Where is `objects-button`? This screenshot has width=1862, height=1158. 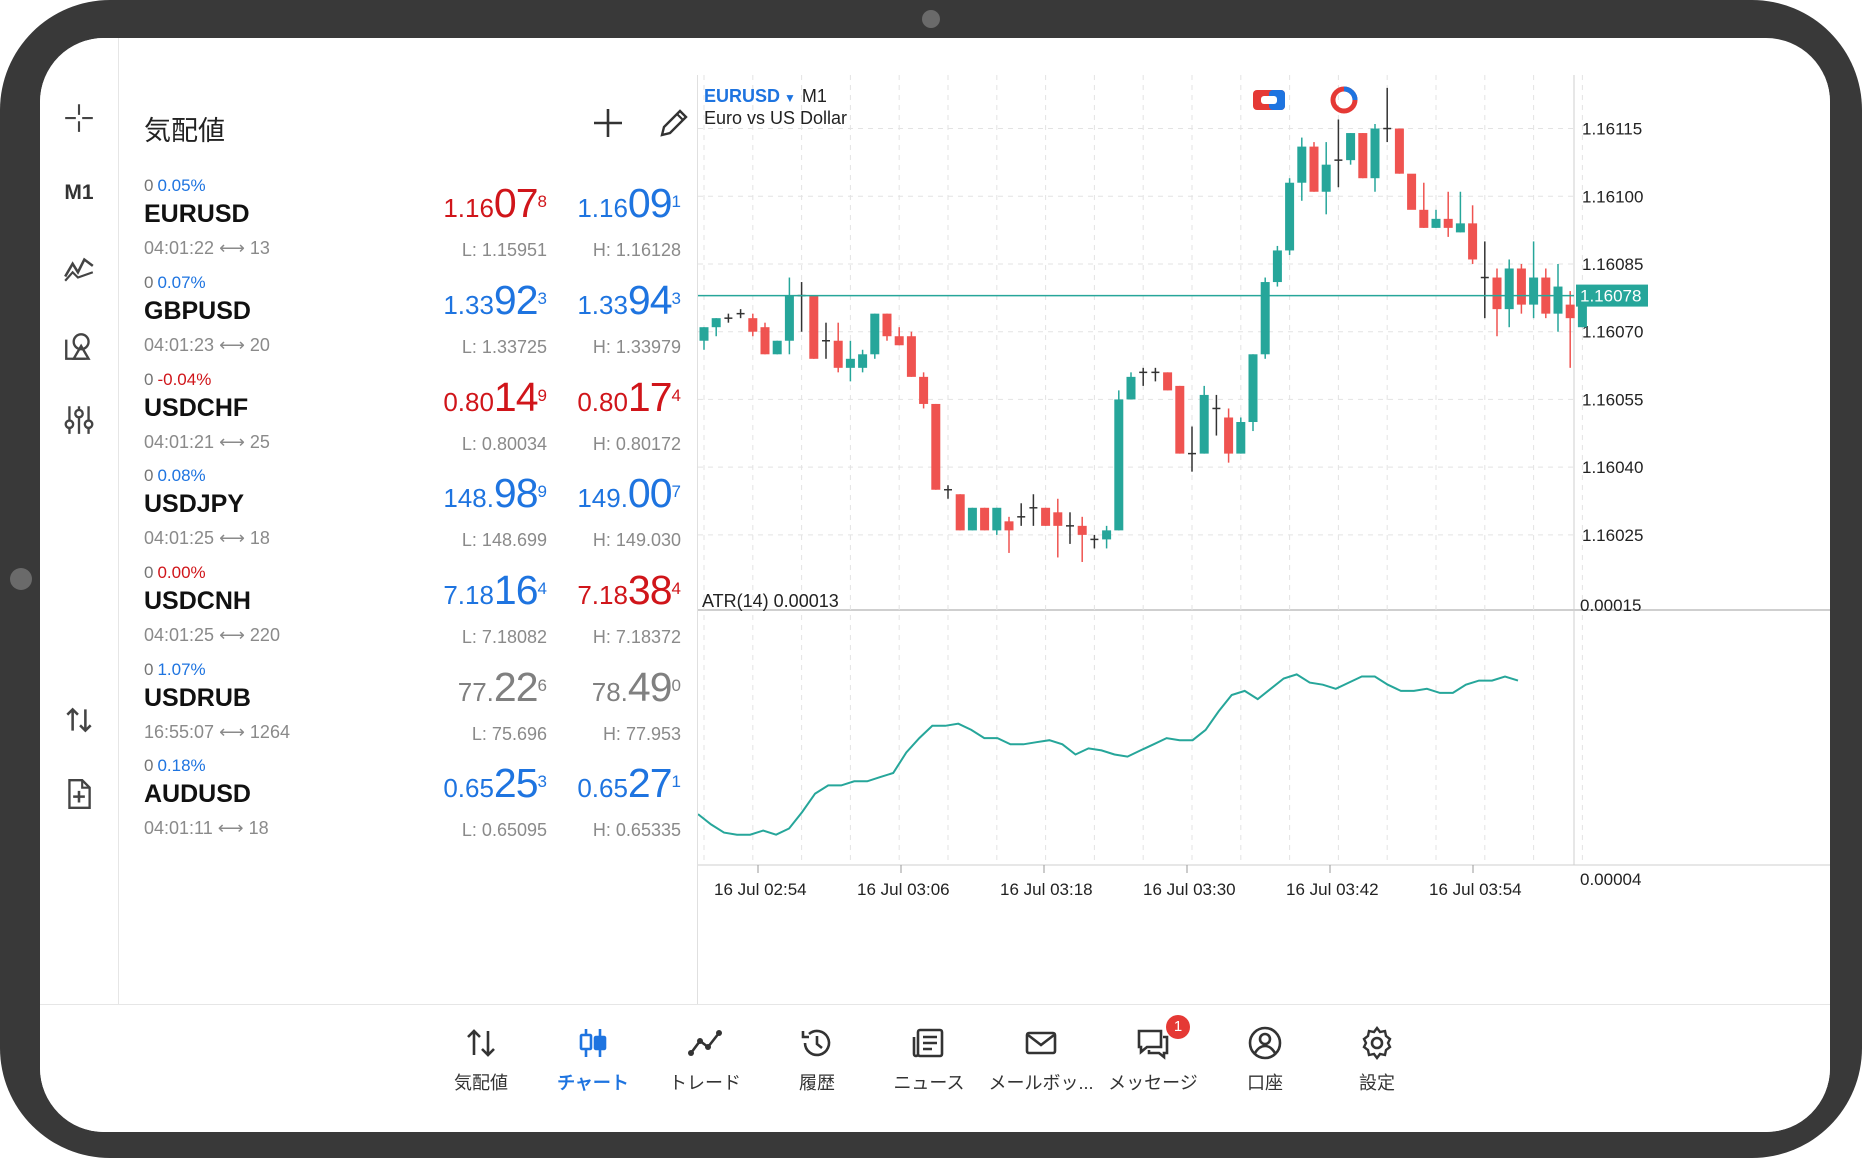 objects-button is located at coordinates (79, 346).